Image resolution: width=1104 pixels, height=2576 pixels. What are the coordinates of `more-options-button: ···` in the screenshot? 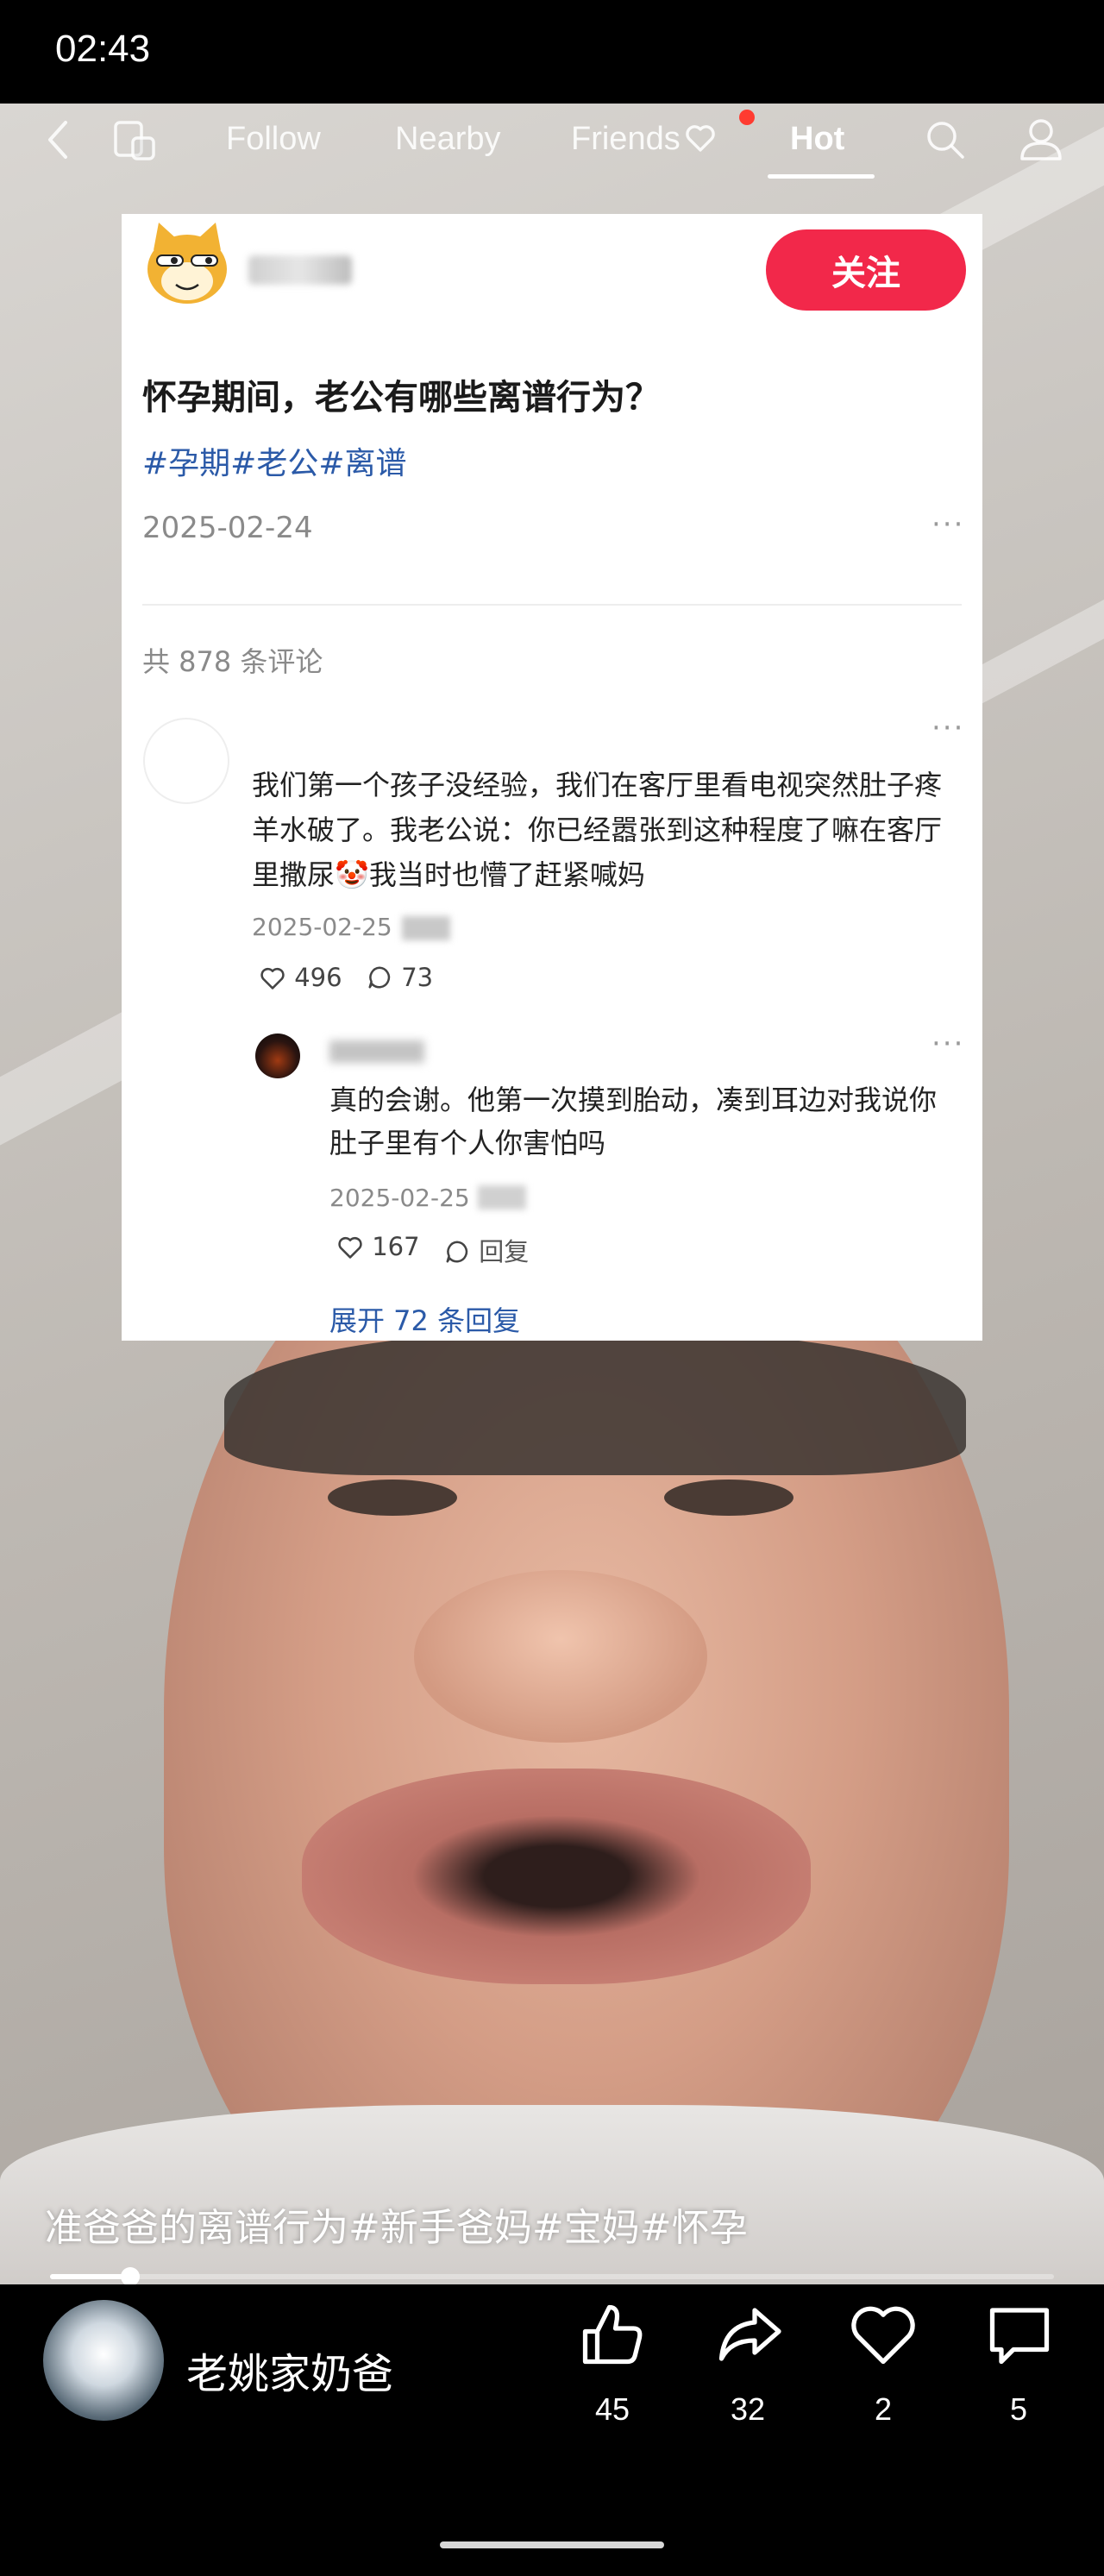 It's located at (948, 524).